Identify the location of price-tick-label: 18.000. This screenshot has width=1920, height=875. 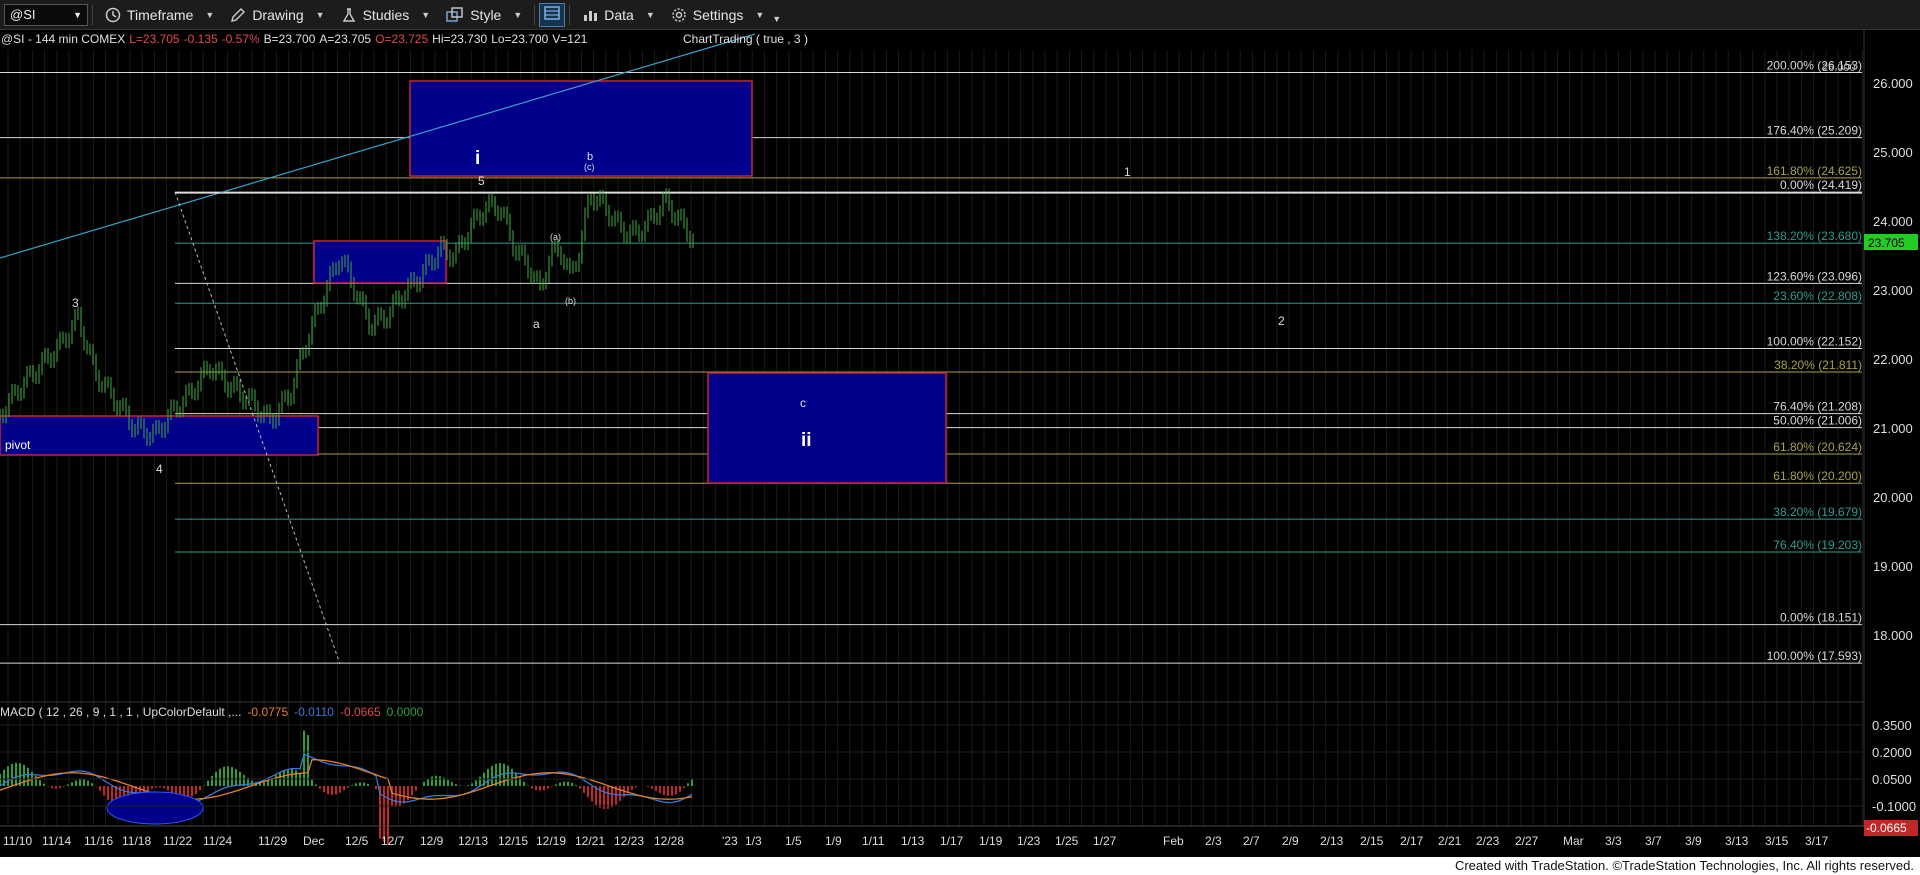
(1893, 635).